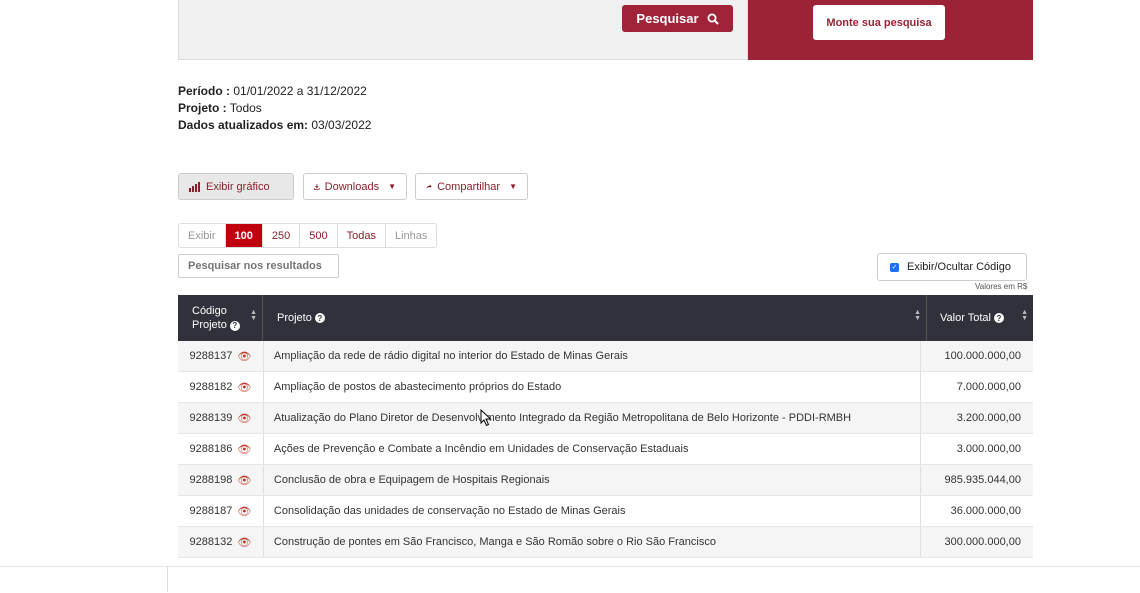 Image resolution: width=1140 pixels, height=593 pixels. What do you see at coordinates (988, 418) in the screenshot?
I see `row-valor: 3.200.000,00` at bounding box center [988, 418].